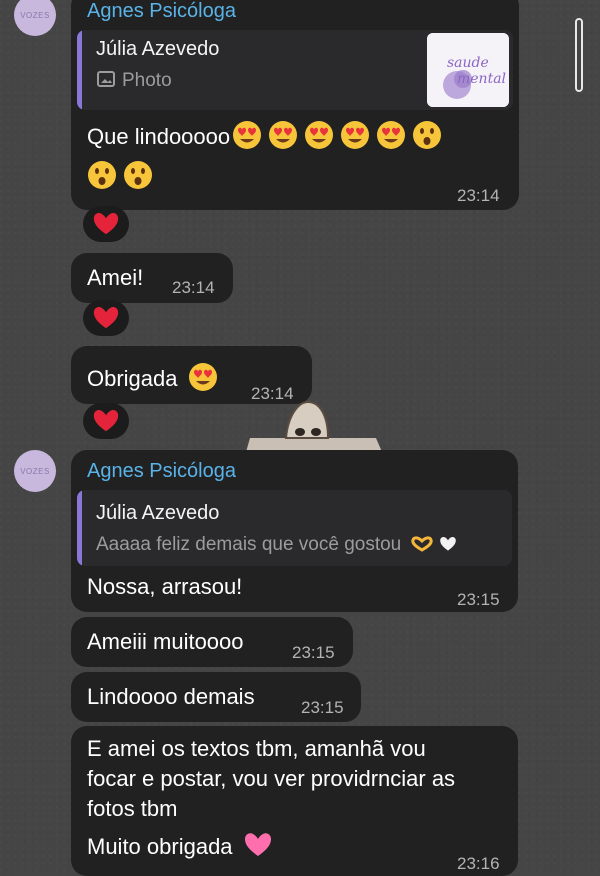 This screenshot has height=876, width=600. I want to click on message-text-line: fotos tbm, so click(132, 808).